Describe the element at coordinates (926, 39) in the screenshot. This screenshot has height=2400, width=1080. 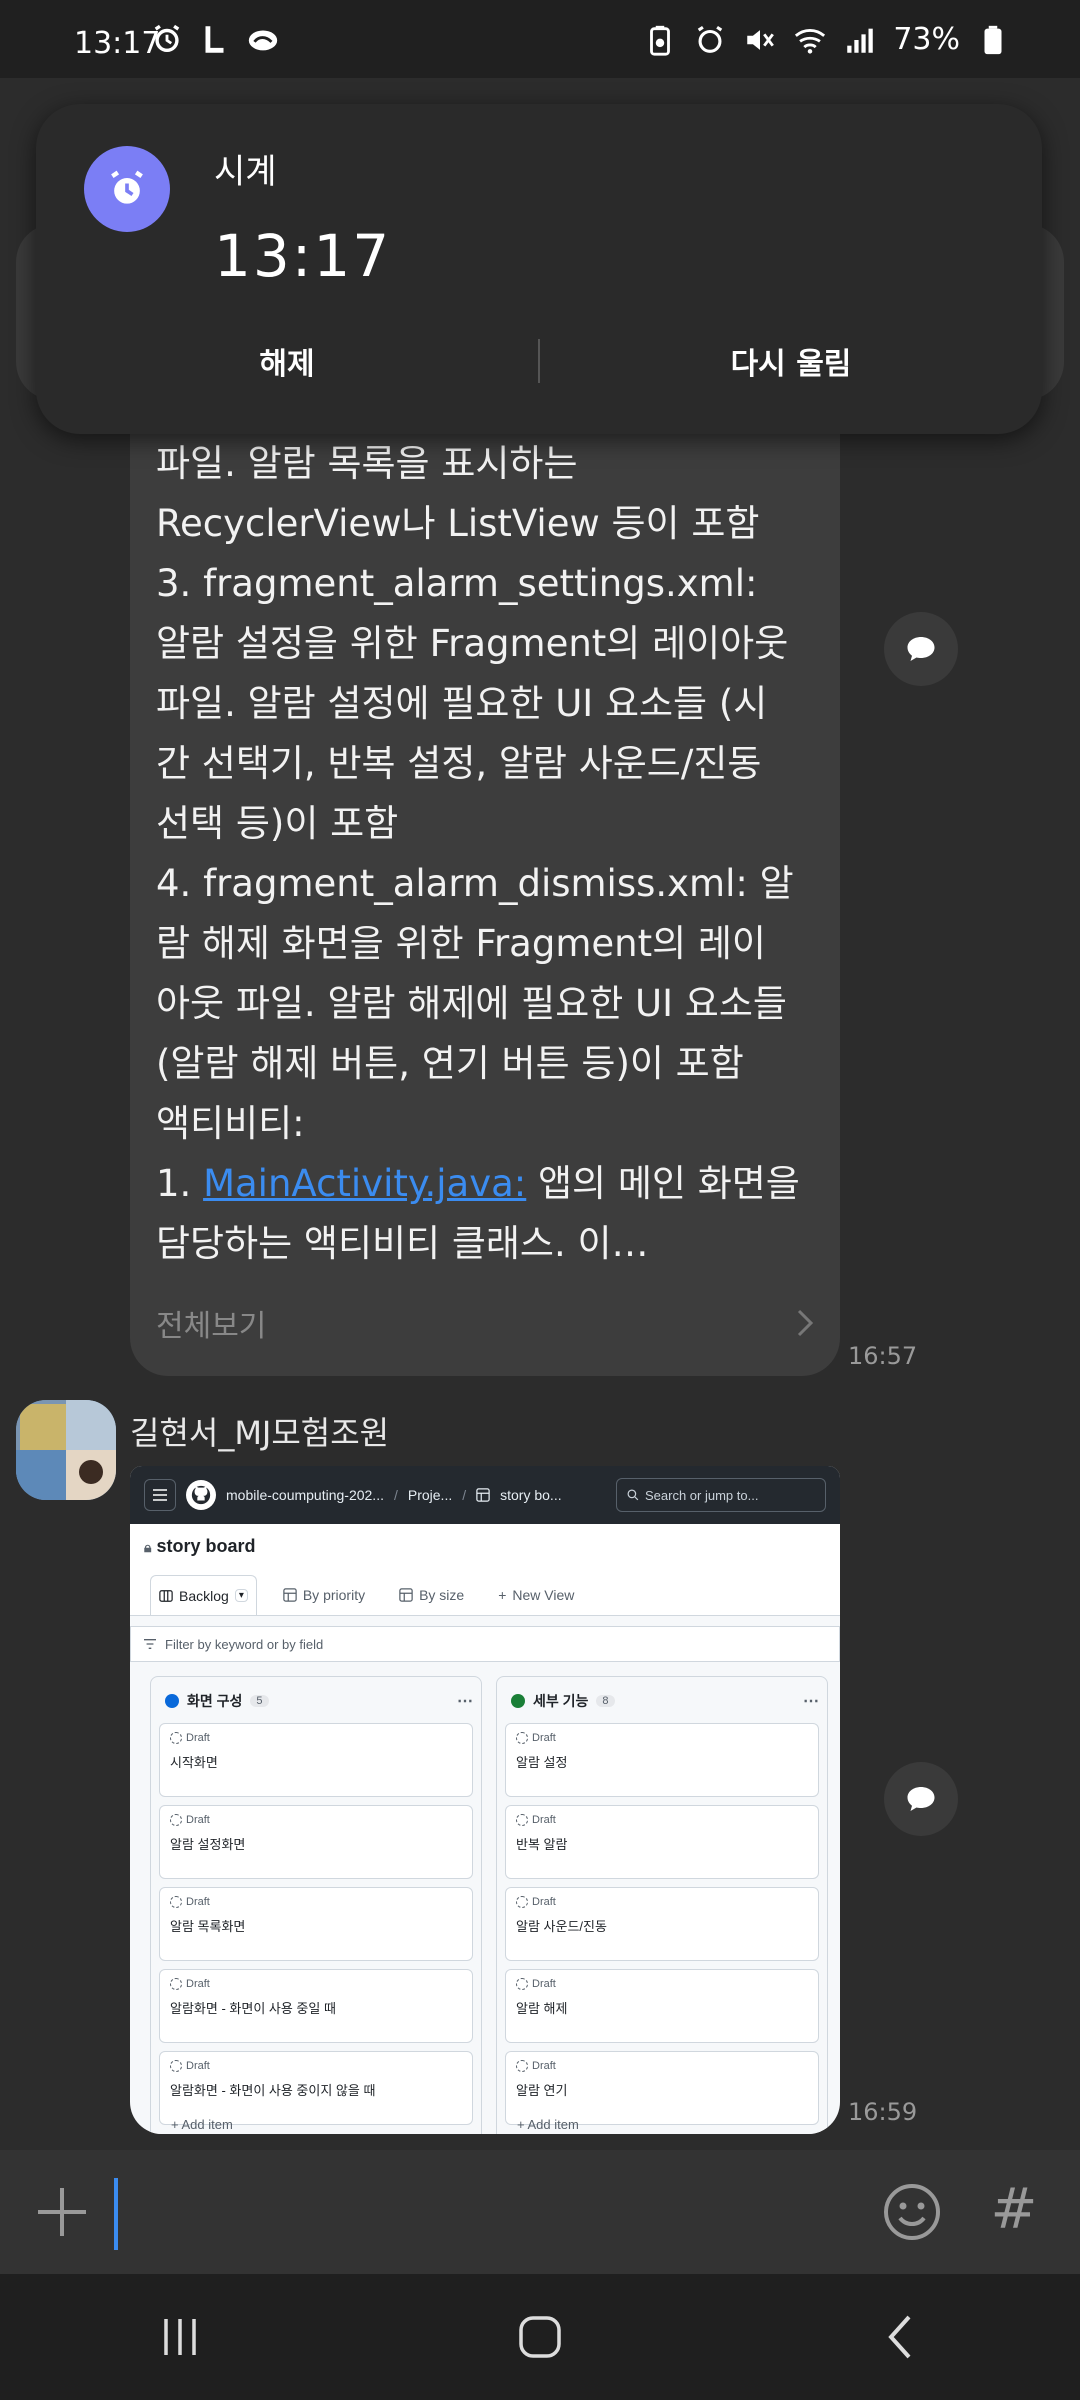
I see `battery-percent: 73%` at that location.